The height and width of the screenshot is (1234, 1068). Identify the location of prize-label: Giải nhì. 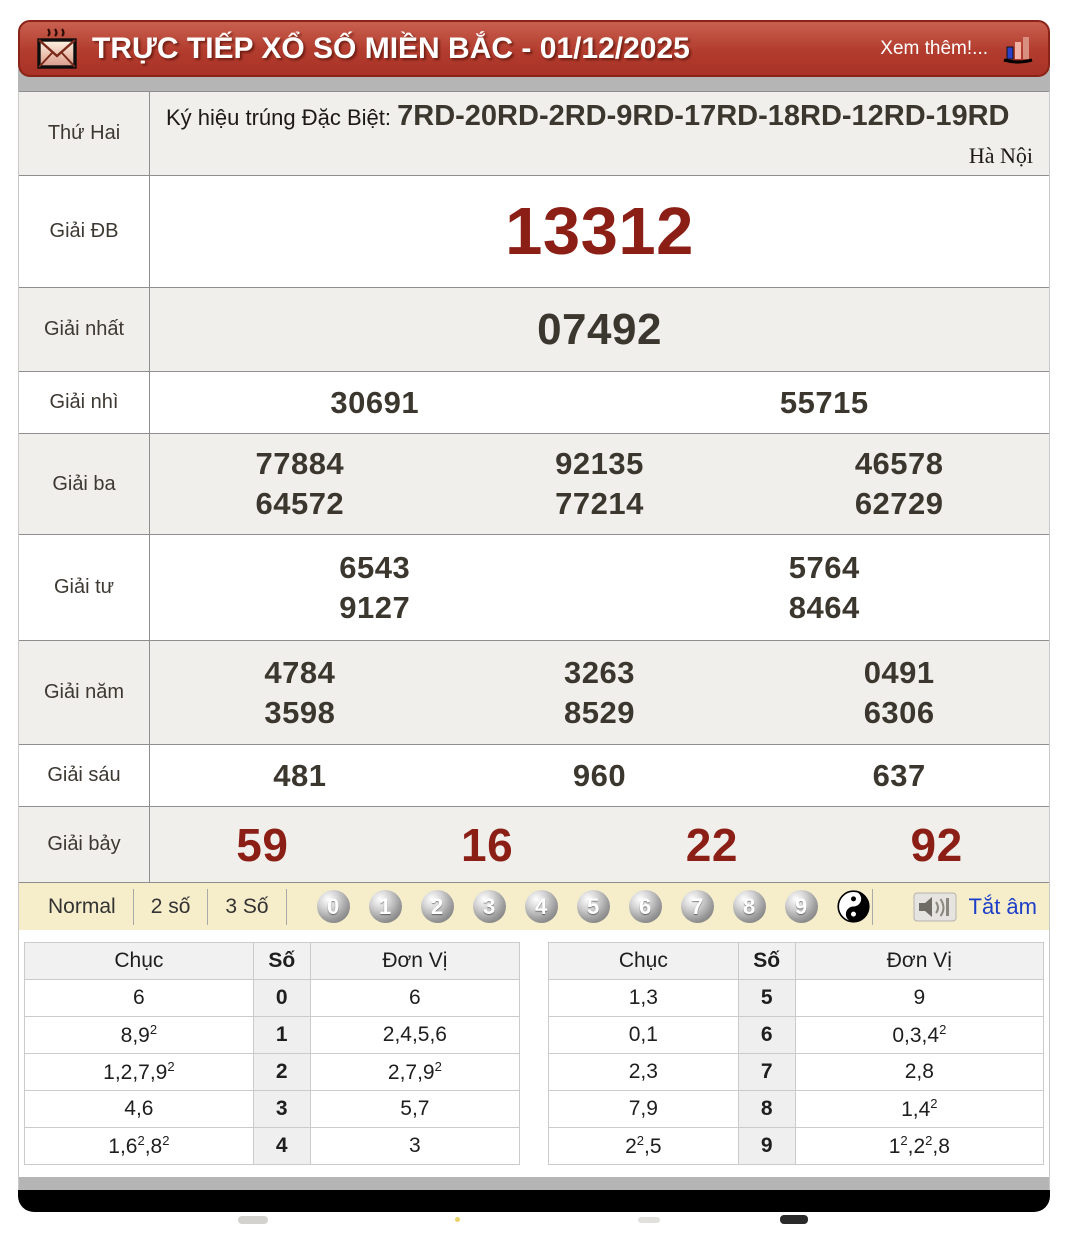
(84, 402).